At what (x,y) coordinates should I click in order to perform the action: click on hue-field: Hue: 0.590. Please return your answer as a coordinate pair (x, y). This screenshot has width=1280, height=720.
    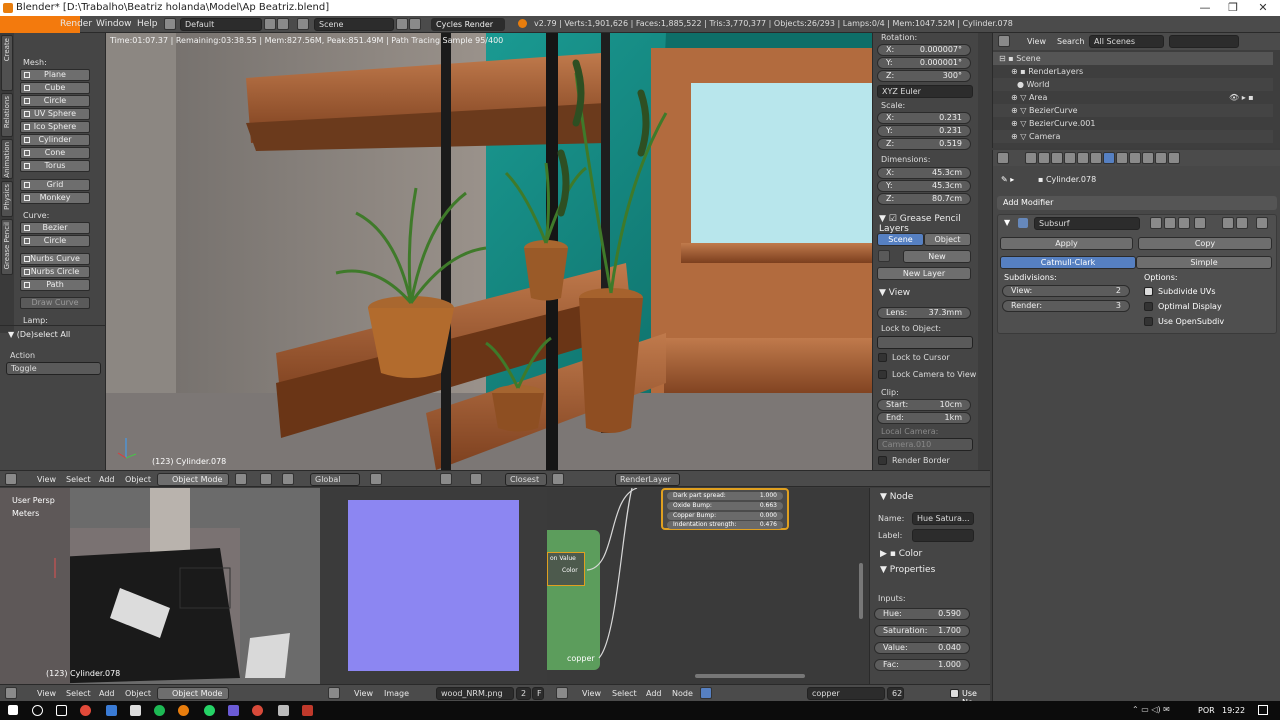
    Looking at the image, I should click on (922, 614).